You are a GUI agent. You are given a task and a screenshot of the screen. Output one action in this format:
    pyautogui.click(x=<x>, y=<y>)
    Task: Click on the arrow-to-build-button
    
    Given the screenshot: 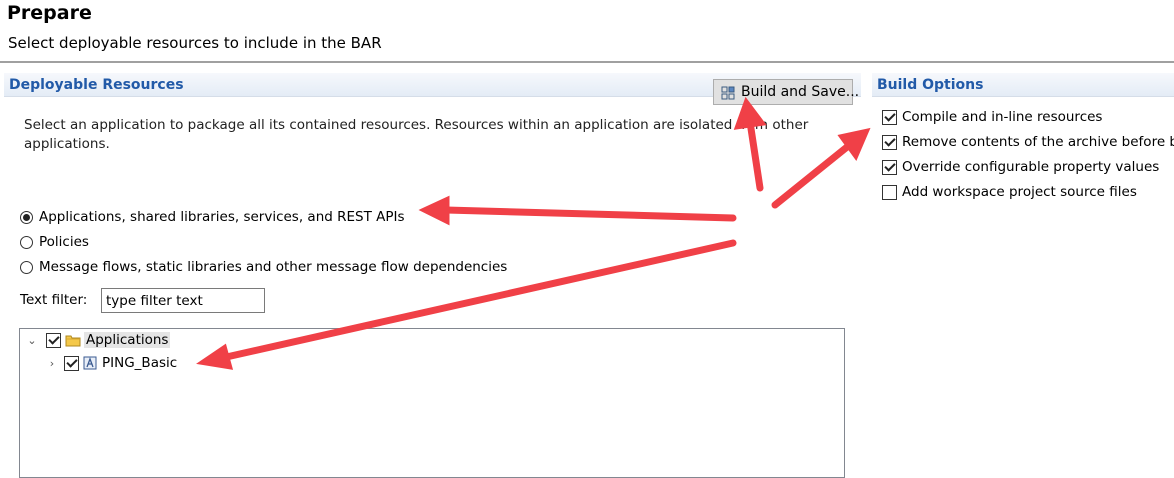 What is the action you would take?
    pyautogui.click(x=755, y=155)
    